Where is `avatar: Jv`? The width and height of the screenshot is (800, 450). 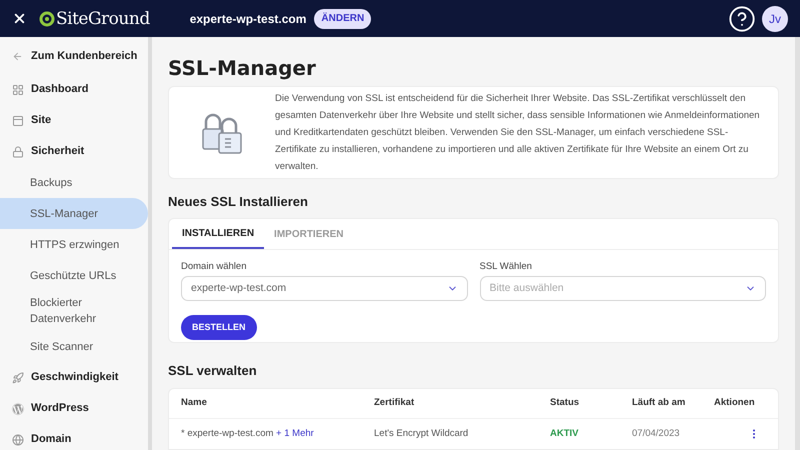 avatar: Jv is located at coordinates (775, 19).